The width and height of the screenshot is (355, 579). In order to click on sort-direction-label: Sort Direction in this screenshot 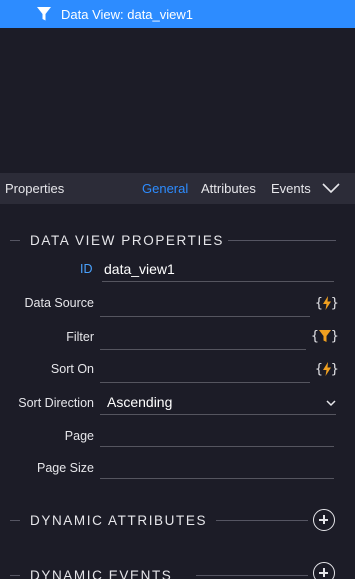, I will do `click(56, 403)`.